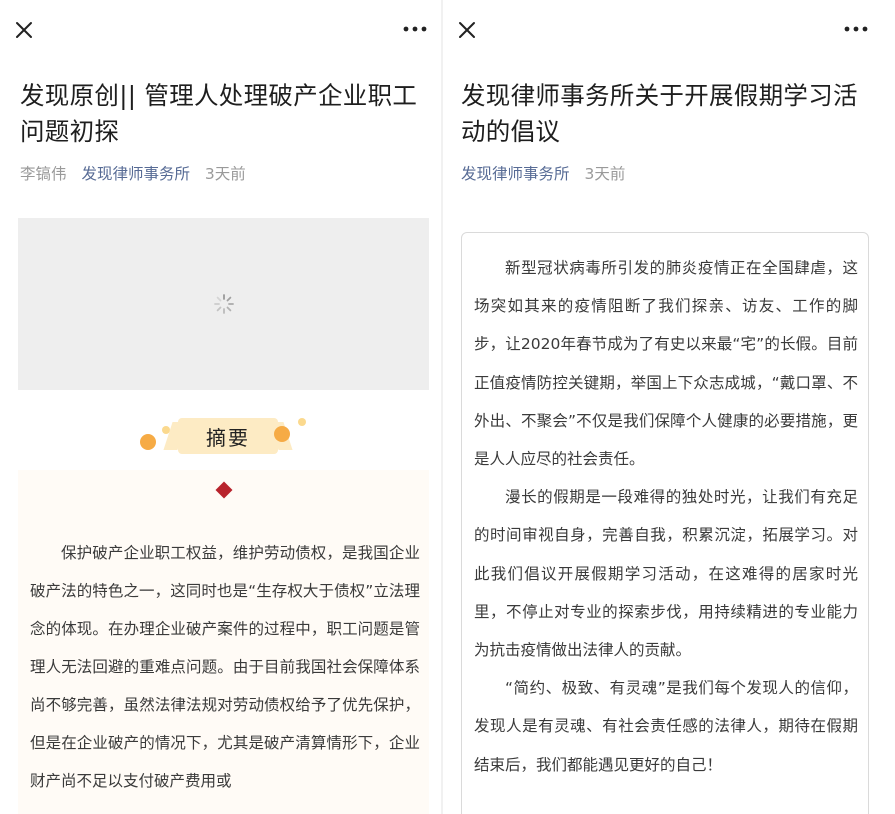 The image size is (895, 814). What do you see at coordinates (219, 113) in the screenshot?
I see `article-title: 发现原创|| 管理人处理破产企业职工问题初探` at bounding box center [219, 113].